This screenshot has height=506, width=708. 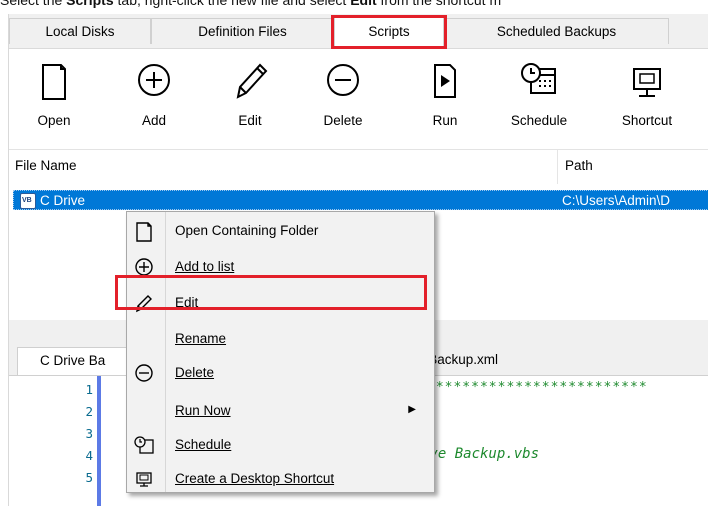 What do you see at coordinates (154, 80) in the screenshot?
I see `plus-circle-icon` at bounding box center [154, 80].